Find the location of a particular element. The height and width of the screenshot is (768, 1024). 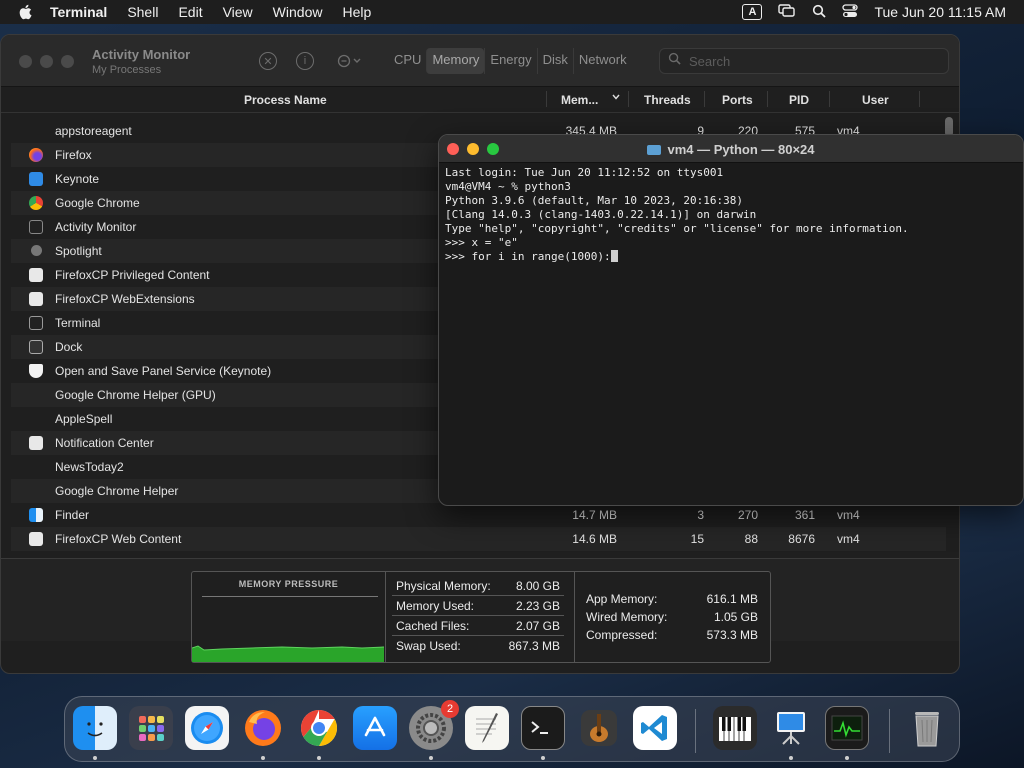

info-icon: i is located at coordinates (305, 61).